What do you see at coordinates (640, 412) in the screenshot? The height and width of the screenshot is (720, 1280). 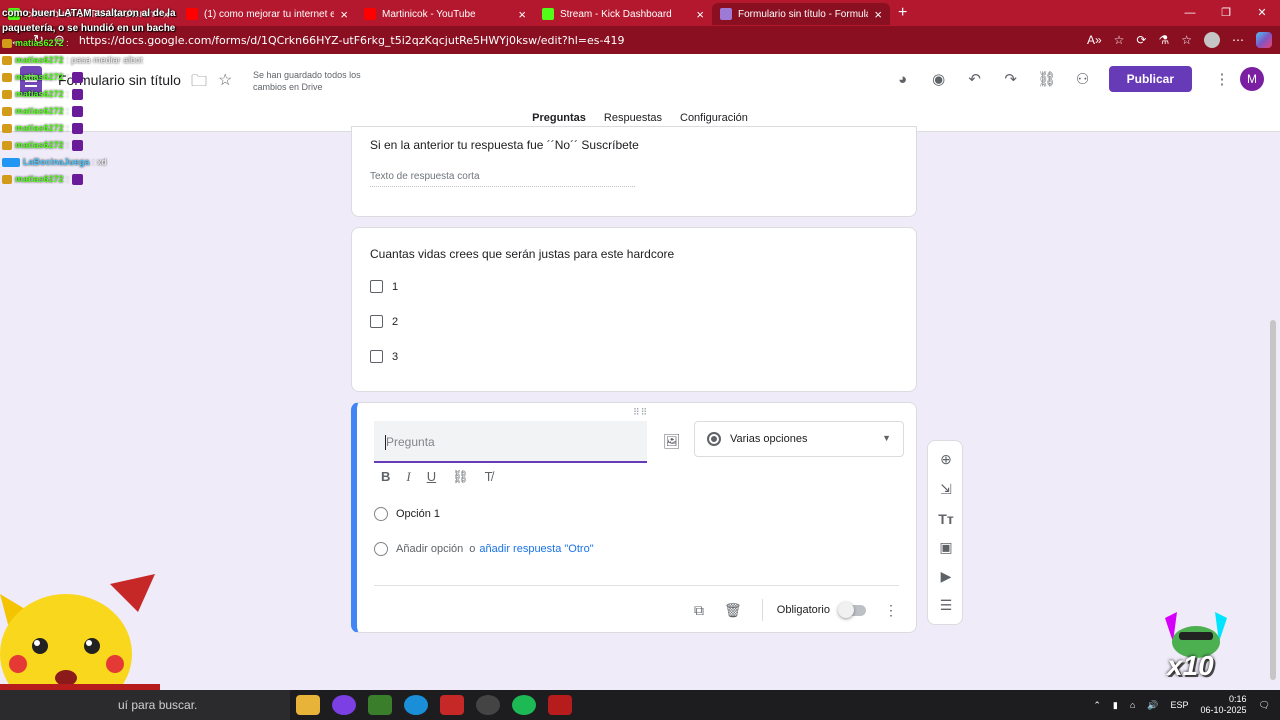 I see `drag-handle-icon: ⠿⠿` at bounding box center [640, 412].